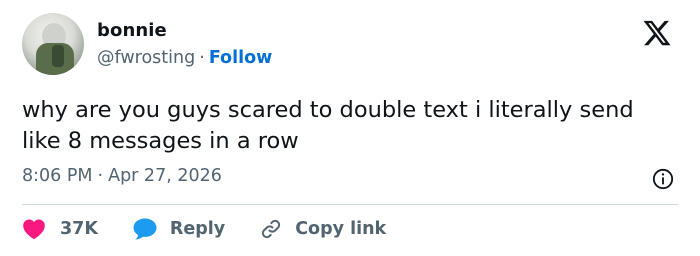  What do you see at coordinates (53, 44) in the screenshot?
I see `avatar` at bounding box center [53, 44].